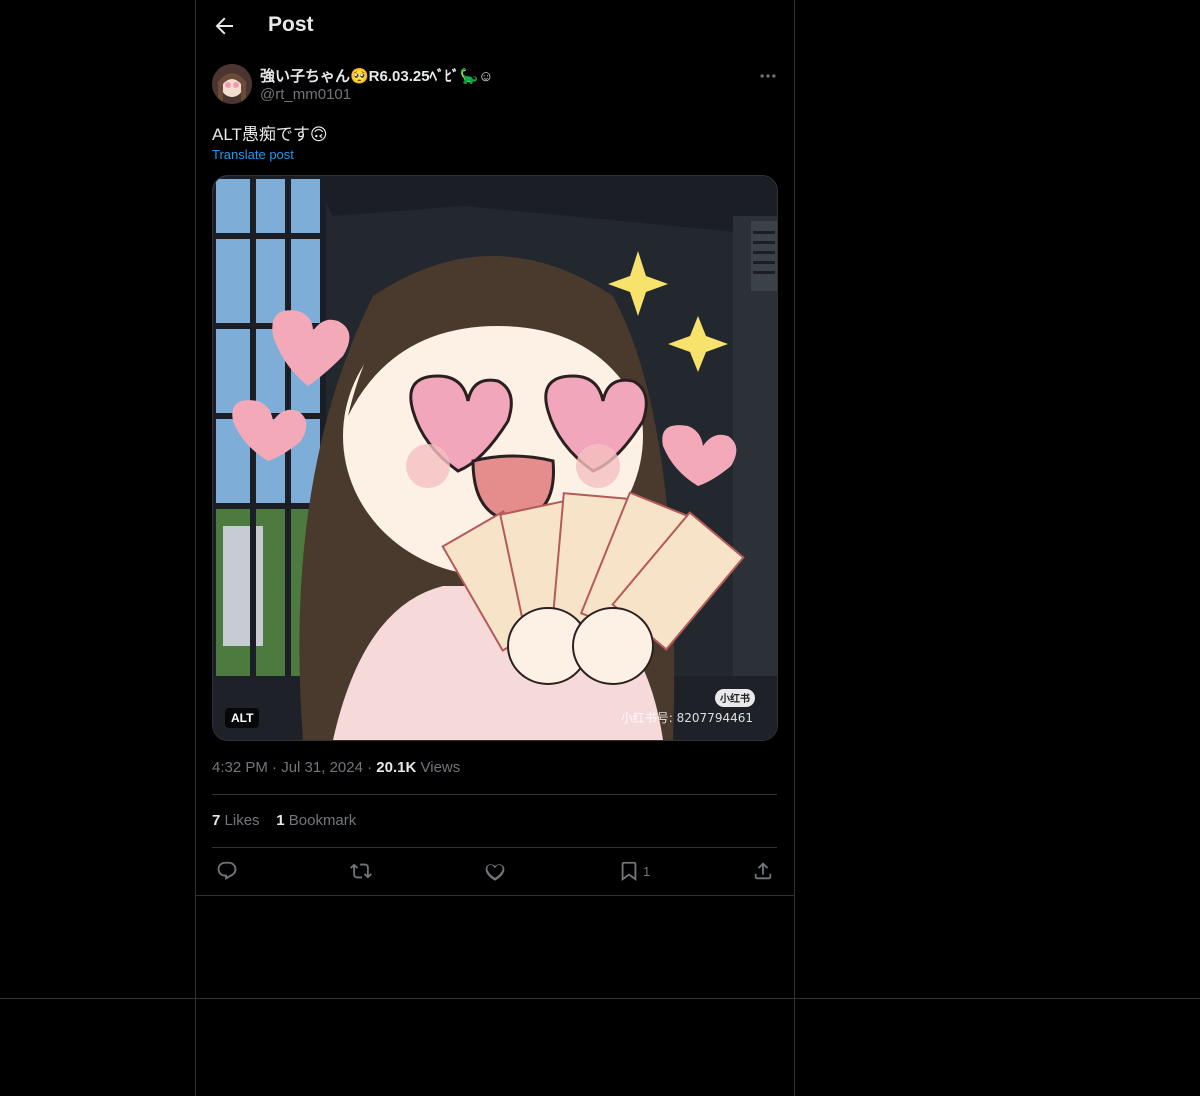 The image size is (1200, 1096). What do you see at coordinates (763, 871) in the screenshot?
I see `share-icon` at bounding box center [763, 871].